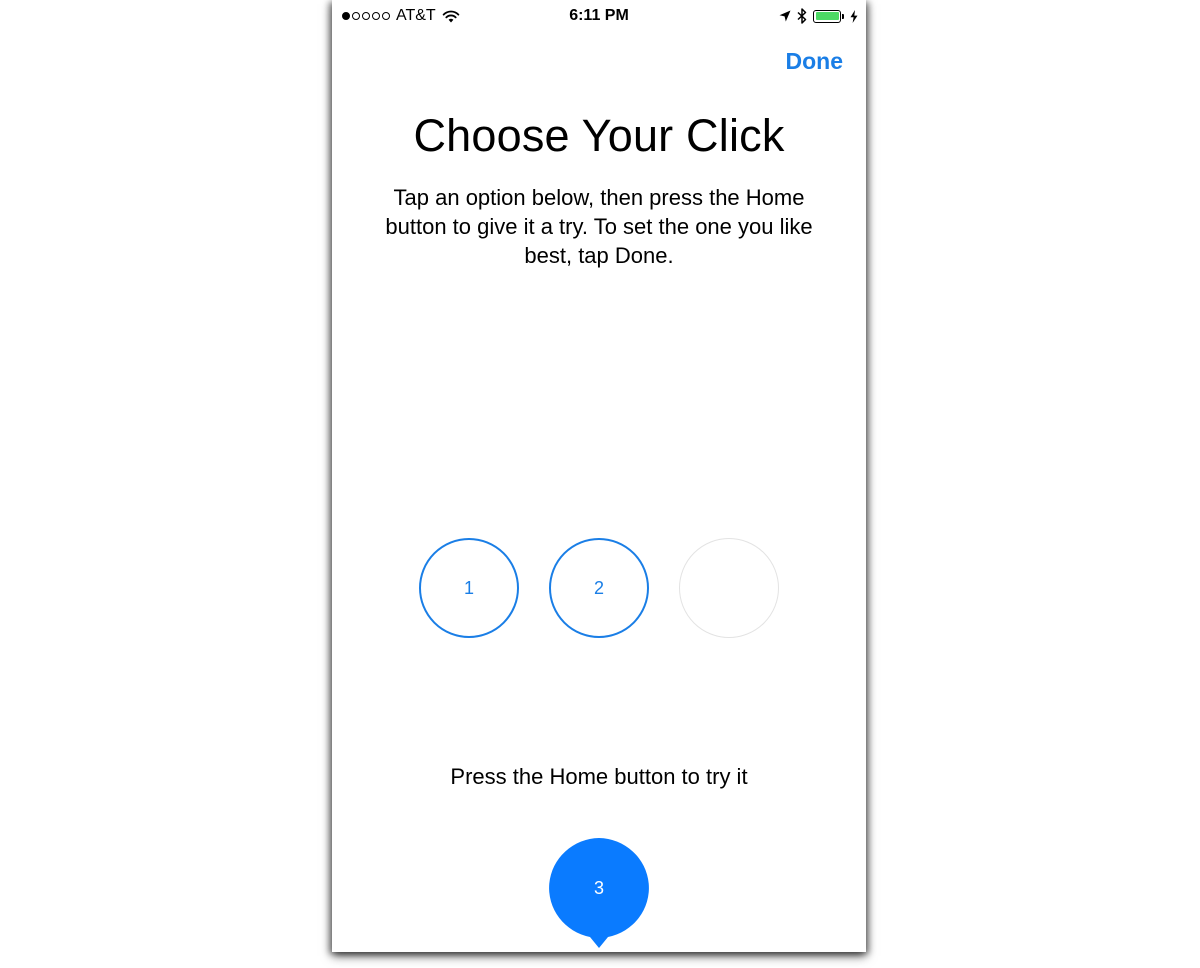  What do you see at coordinates (598, 887) in the screenshot?
I see `dragged-option-label: 3` at bounding box center [598, 887].